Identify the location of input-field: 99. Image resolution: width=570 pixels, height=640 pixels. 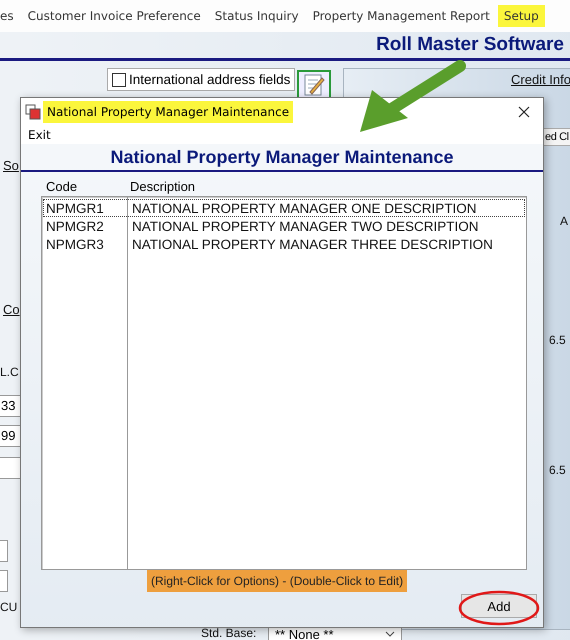
(11, 436).